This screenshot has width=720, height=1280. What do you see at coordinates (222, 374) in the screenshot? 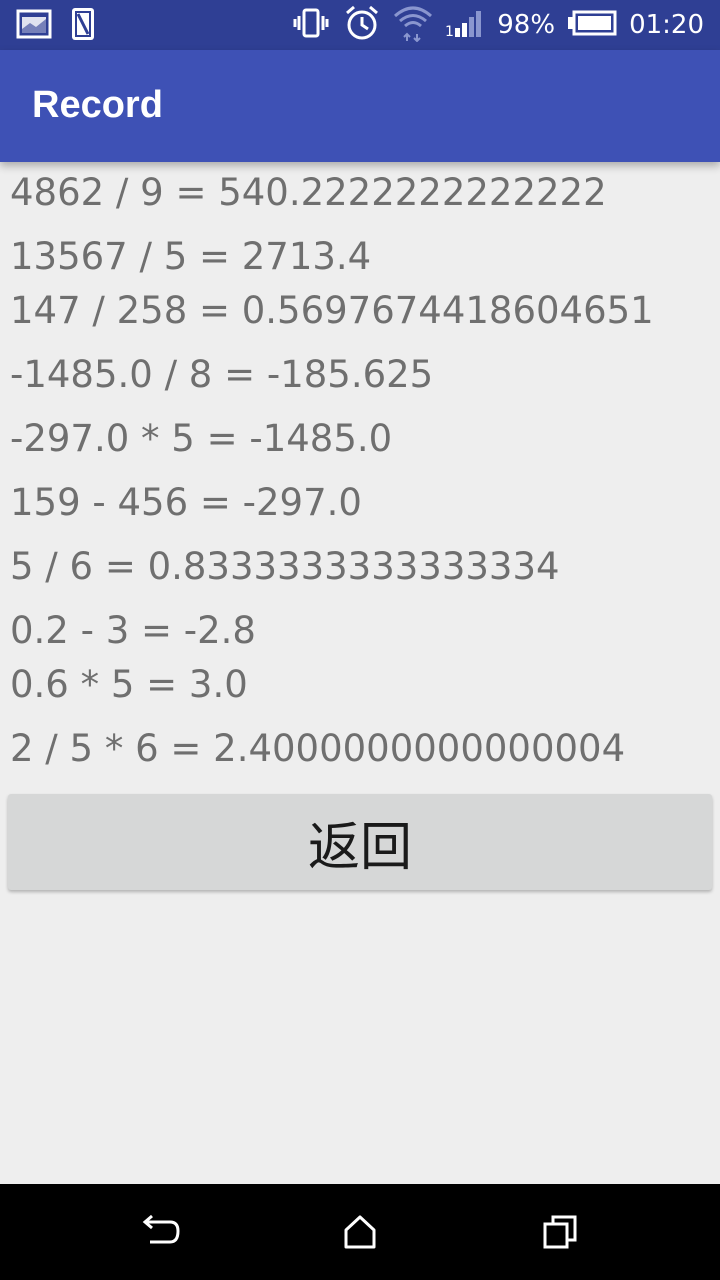
I see `record-line: -1485.0 / 8 = -185.625` at bounding box center [222, 374].